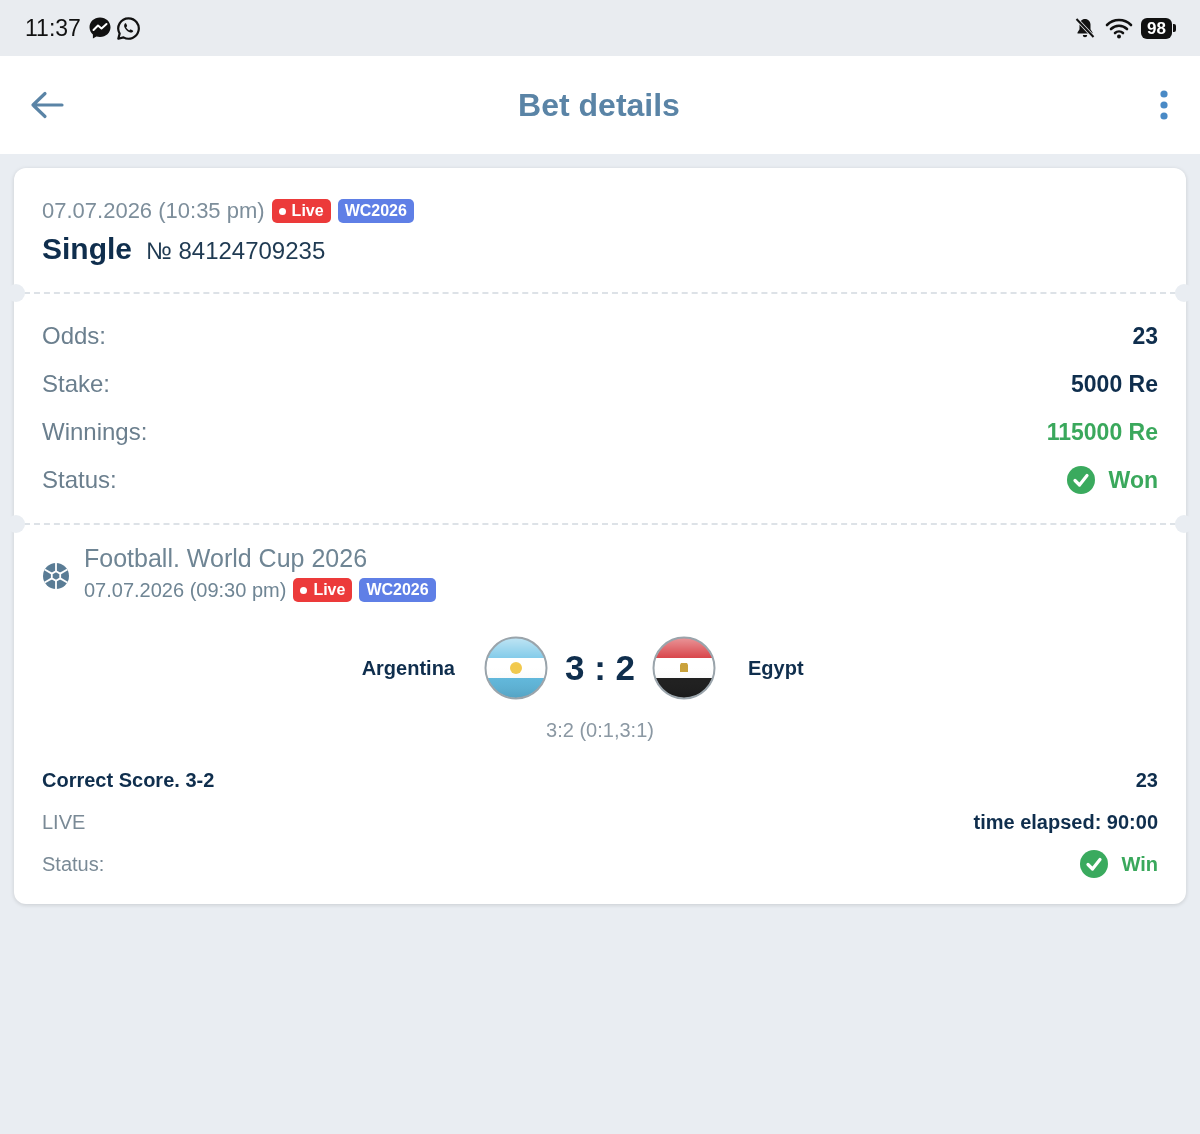 This screenshot has height=1134, width=1200. Describe the element at coordinates (1145, 336) in the screenshot. I see `summary-value: 23` at that location.